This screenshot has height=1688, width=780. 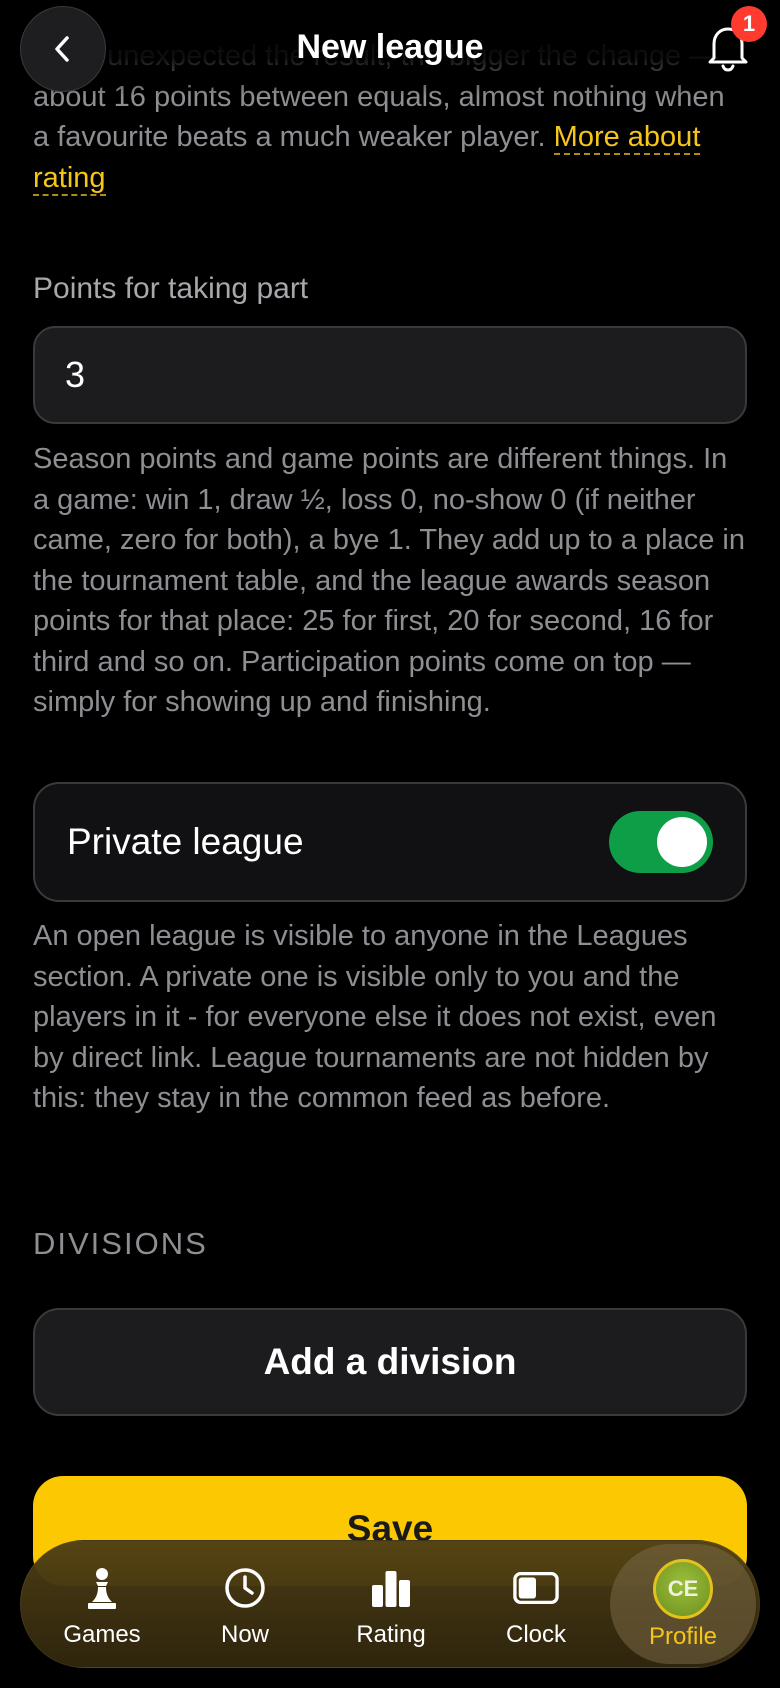 What do you see at coordinates (171, 288) in the screenshot?
I see `participation-points-label: Points for taking part` at bounding box center [171, 288].